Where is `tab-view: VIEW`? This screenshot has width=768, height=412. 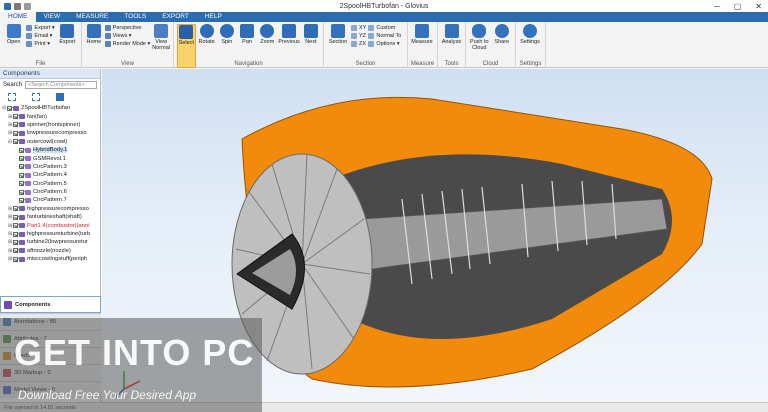 tab-view: VIEW is located at coordinates (52, 17).